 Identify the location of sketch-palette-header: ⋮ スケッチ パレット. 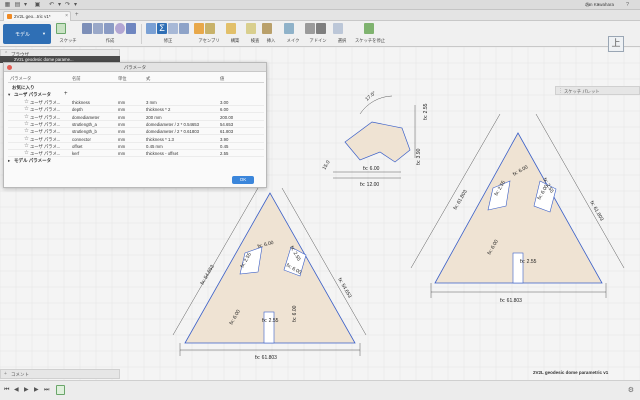
(597, 90).